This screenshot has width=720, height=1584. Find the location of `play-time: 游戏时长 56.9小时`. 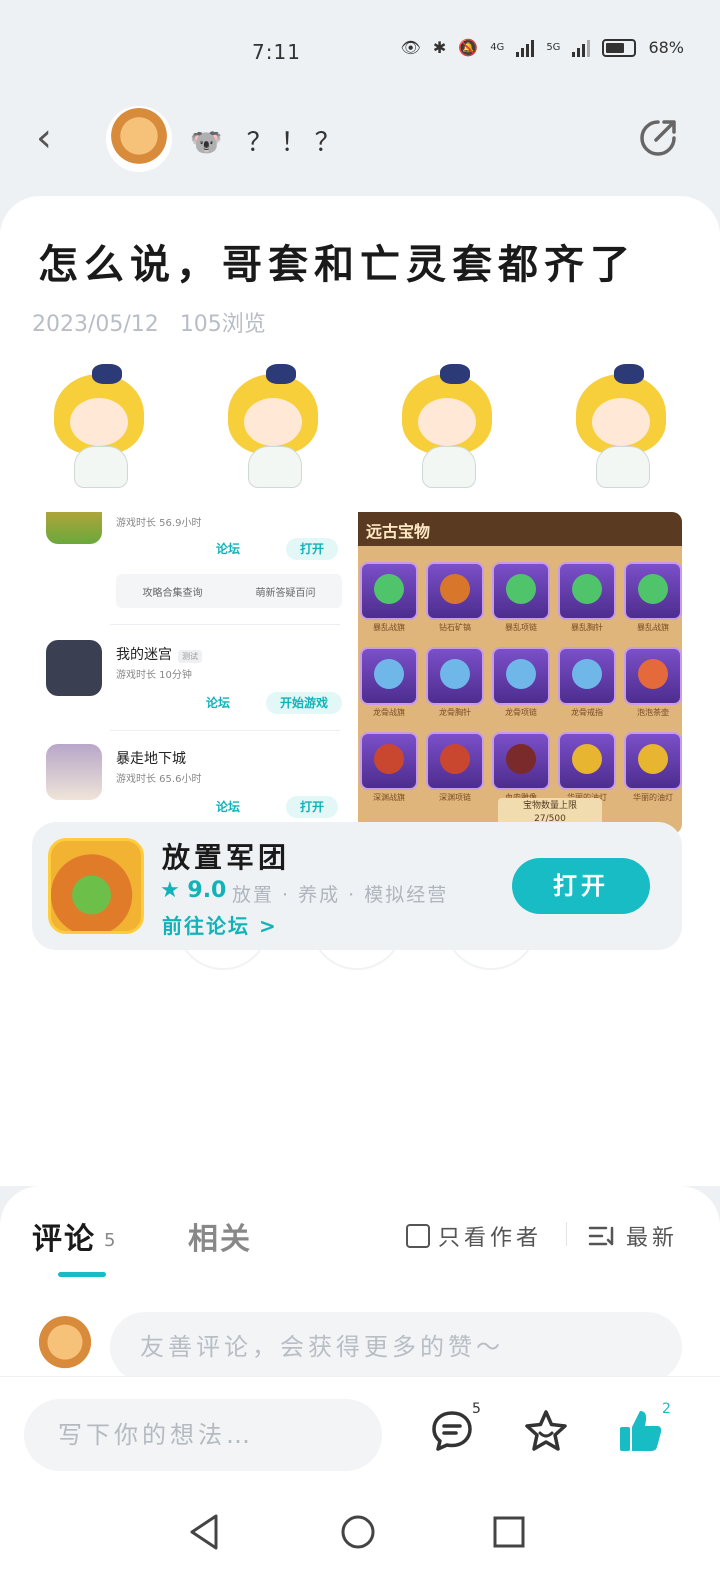

play-time: 游戏时长 56.9小时 is located at coordinates (159, 523).